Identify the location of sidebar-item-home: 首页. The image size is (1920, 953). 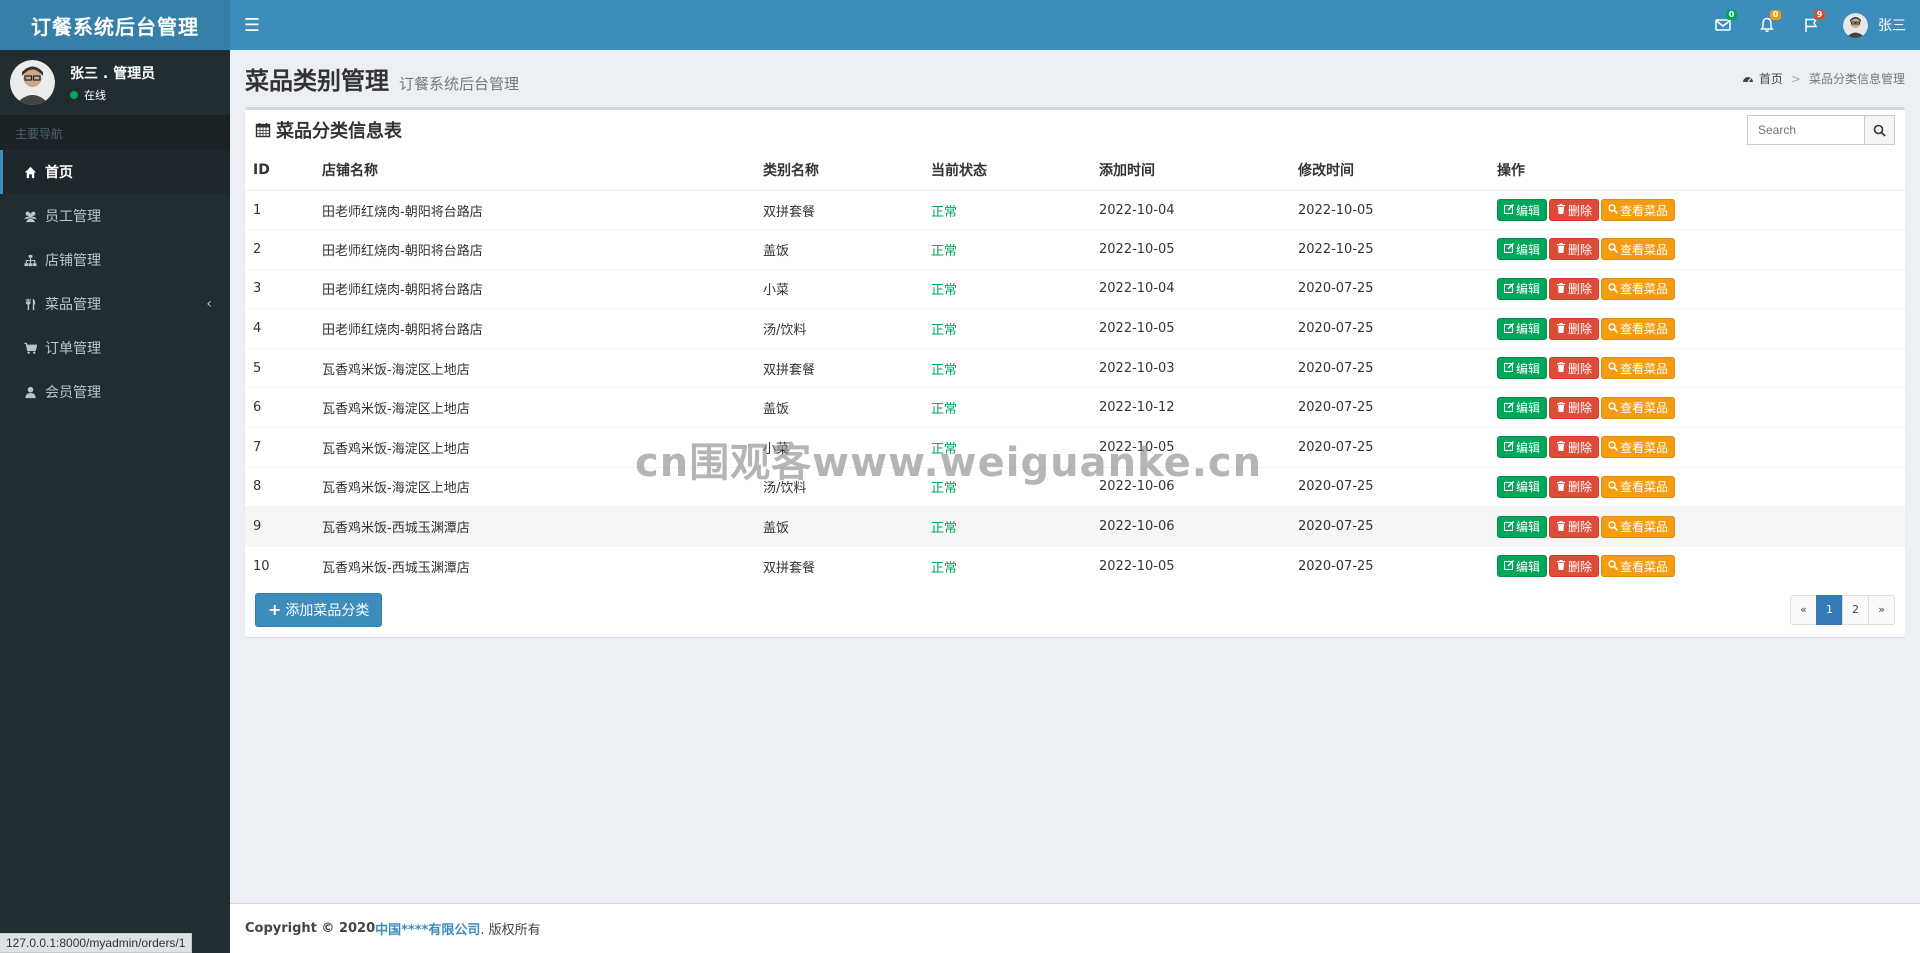
(115, 172).